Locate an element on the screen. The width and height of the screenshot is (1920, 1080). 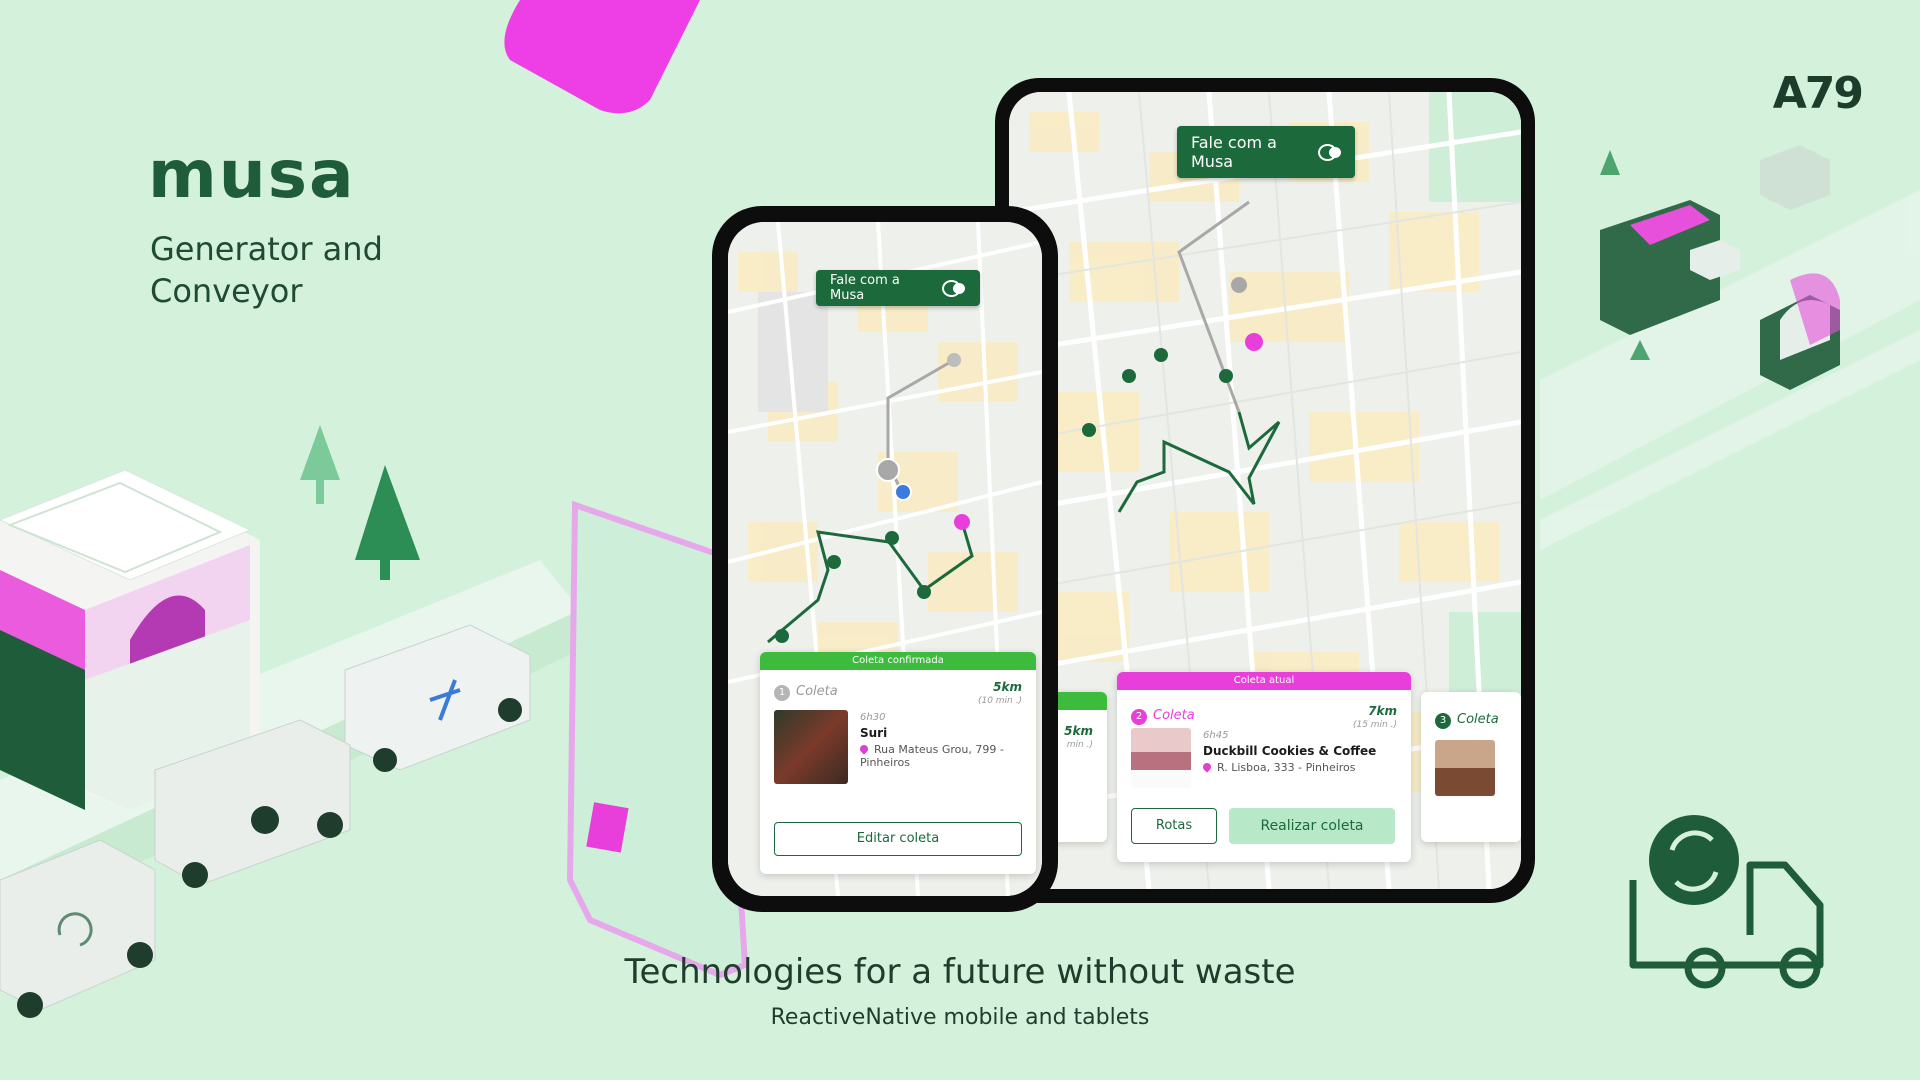
place-address: Rua Mateus Grou, 799 - Pinheiros is located at coordinates (932, 756).